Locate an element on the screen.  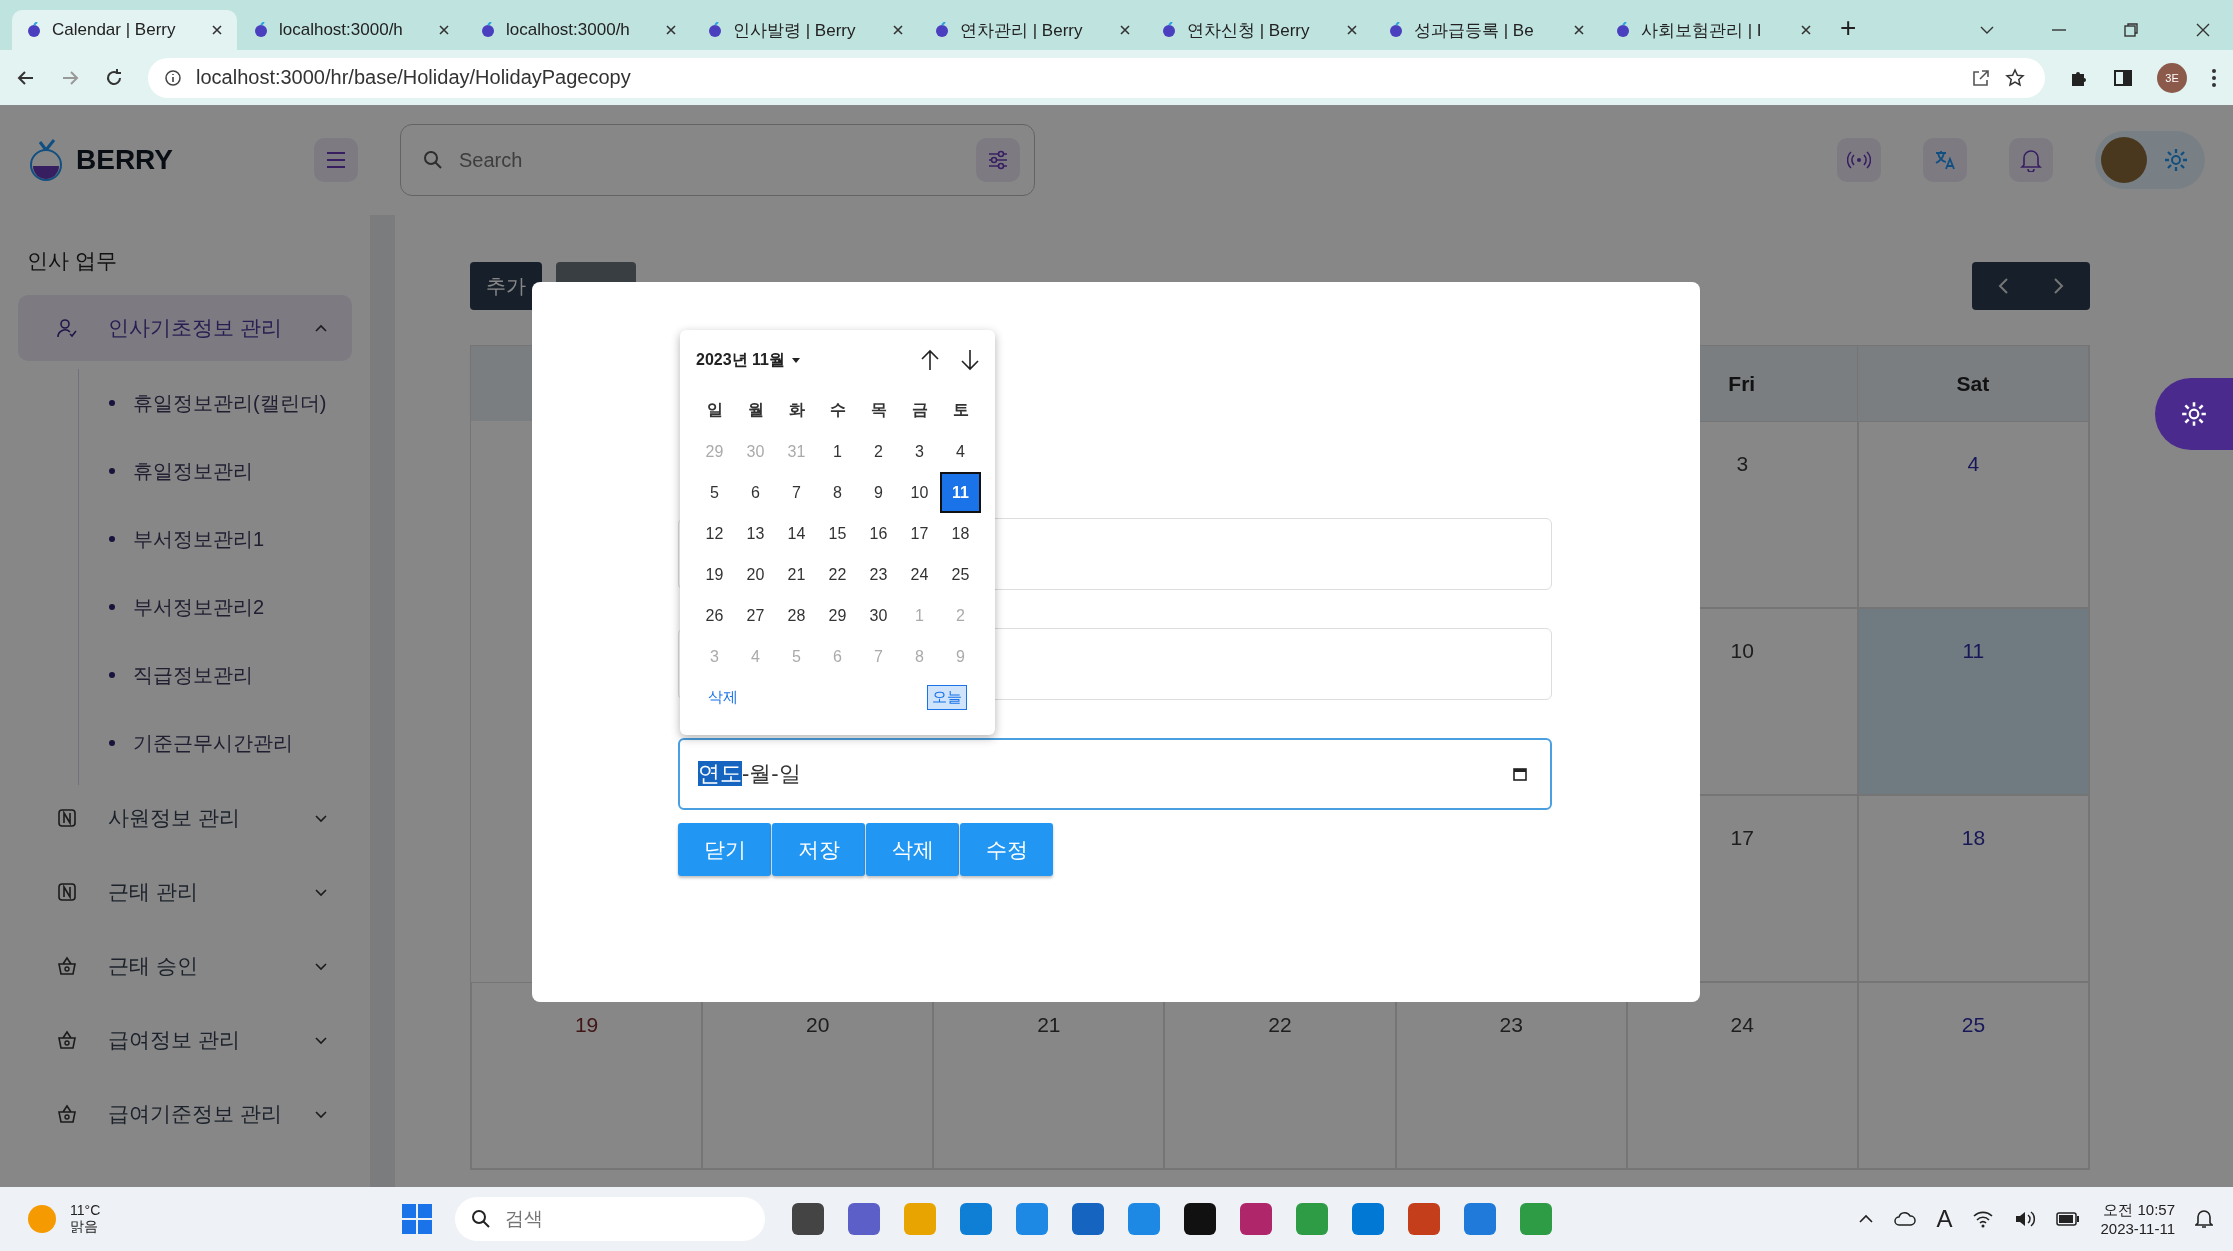
day-cell: 25 is located at coordinates (1973, 1075).